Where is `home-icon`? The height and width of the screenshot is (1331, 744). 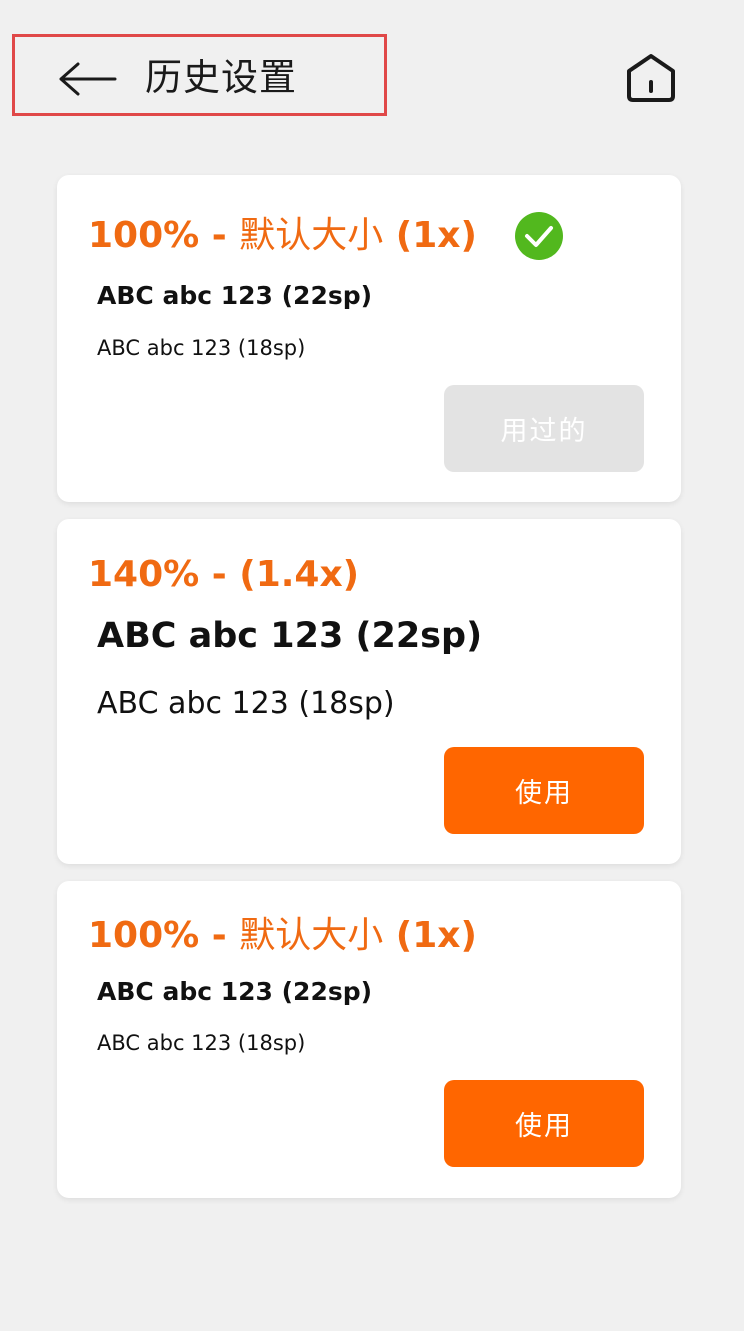
home-icon is located at coordinates (651, 78).